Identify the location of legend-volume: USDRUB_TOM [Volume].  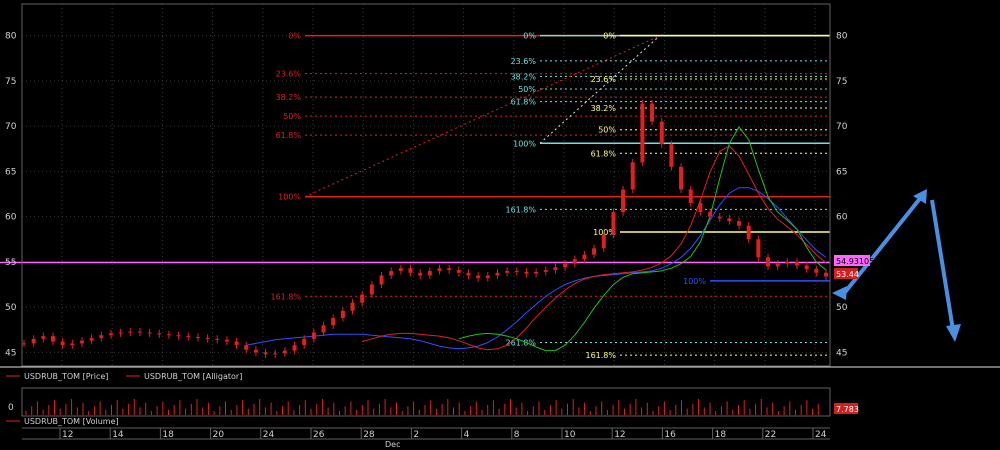
(71, 421).